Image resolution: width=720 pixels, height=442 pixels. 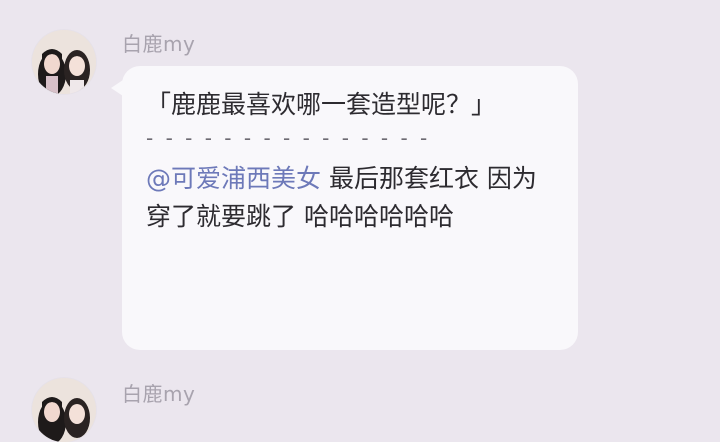 I want to click on sender-name: 白鹿my, so click(x=159, y=44).